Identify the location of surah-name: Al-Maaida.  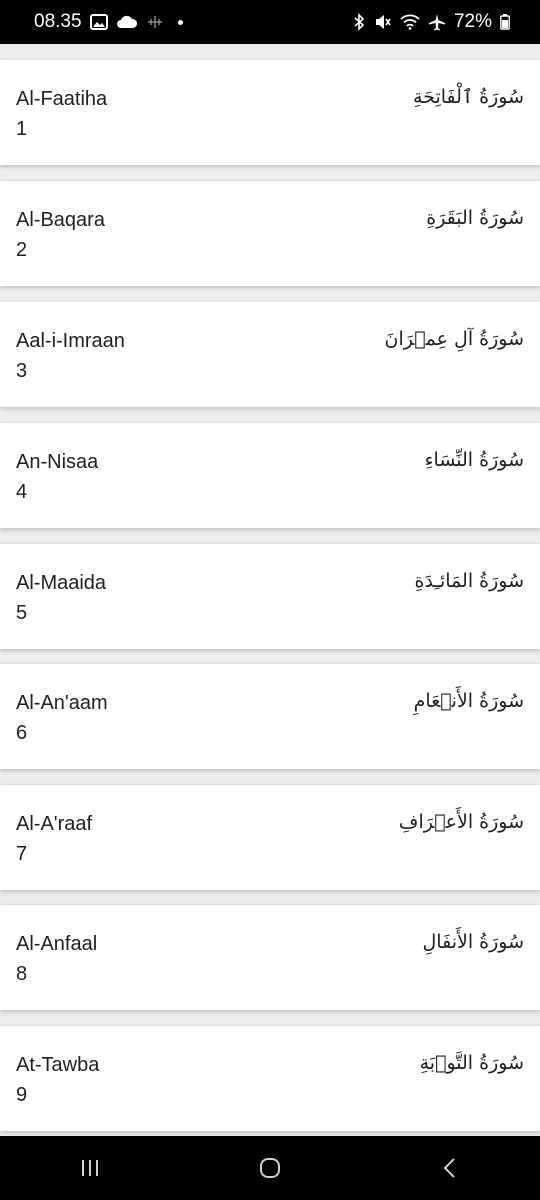
(61, 583).